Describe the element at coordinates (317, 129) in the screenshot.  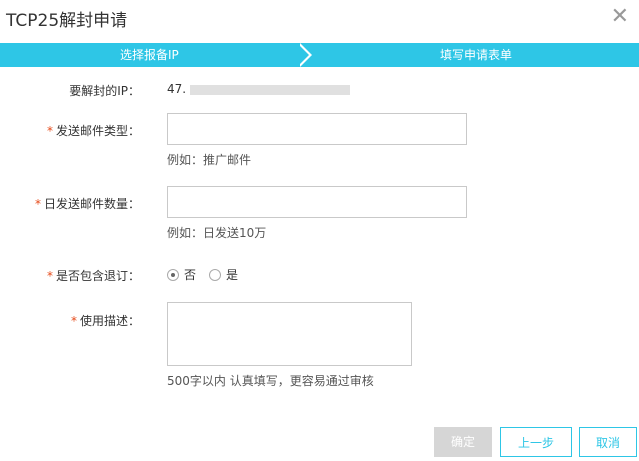
I see `mail-type-input` at that location.